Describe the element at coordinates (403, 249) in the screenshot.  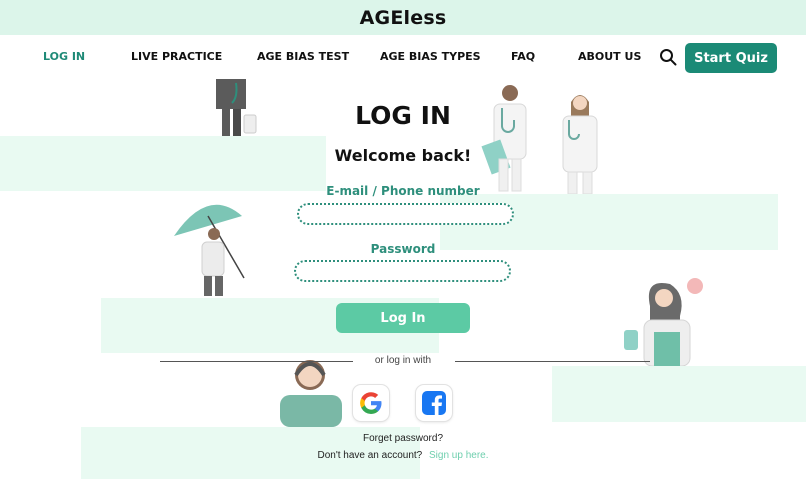
I see `password-label: Password` at that location.